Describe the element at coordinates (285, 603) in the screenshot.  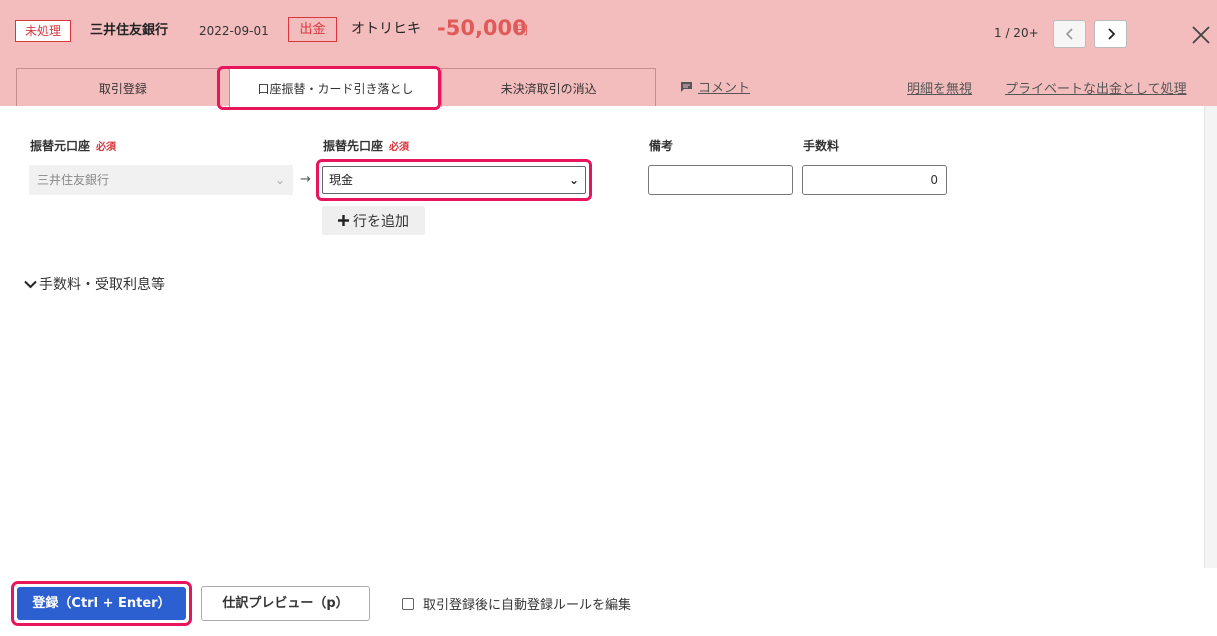
I see `preview-button: 仕訳プレビュー（p）` at that location.